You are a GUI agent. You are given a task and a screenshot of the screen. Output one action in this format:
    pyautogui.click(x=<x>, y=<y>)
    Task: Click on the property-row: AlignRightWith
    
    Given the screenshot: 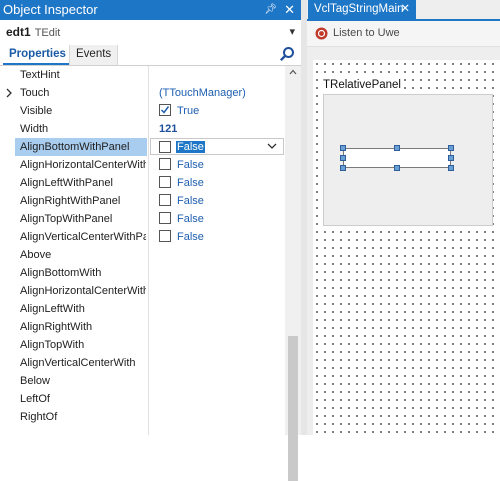 What is the action you would take?
    pyautogui.click(x=142, y=327)
    